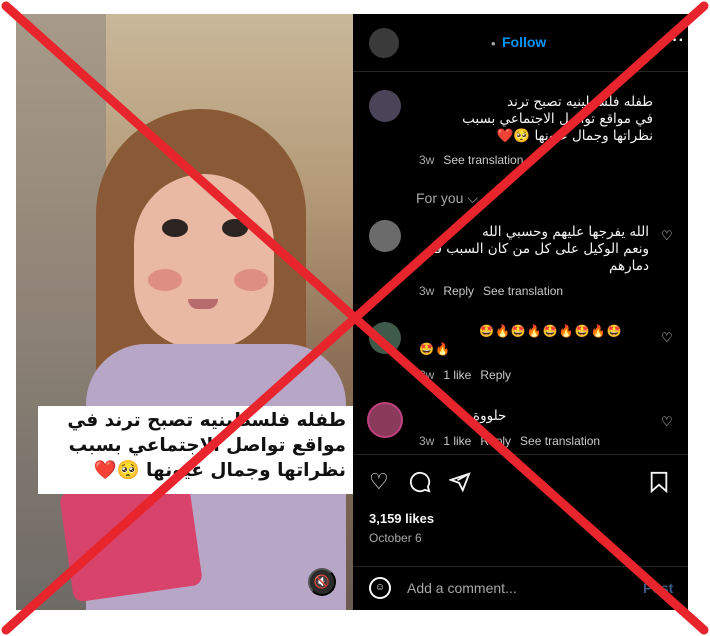 This screenshot has width=710, height=636. What do you see at coordinates (580, 102) in the screenshot?
I see `comment-line: طفله فلسطينيه تصبح ترند` at bounding box center [580, 102].